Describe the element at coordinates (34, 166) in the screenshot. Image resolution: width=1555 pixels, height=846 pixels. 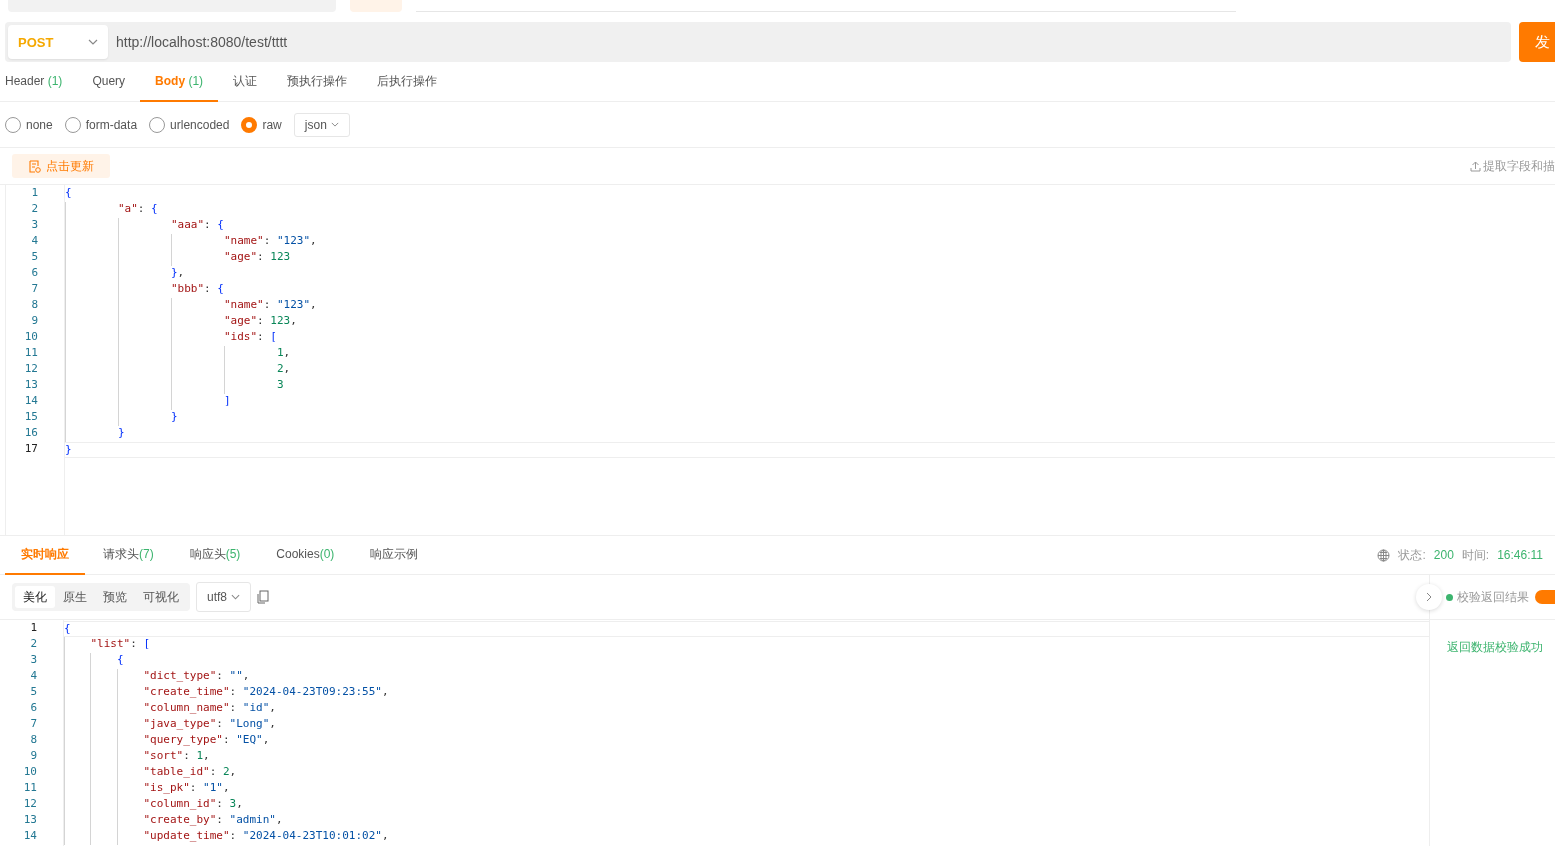
I see `document-icon` at that location.